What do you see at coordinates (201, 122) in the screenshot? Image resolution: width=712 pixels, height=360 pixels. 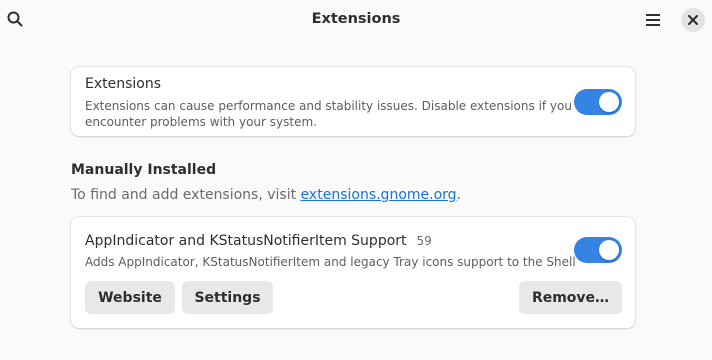 I see `extensions-toggle-description-line2: encounter problems with your system.` at bounding box center [201, 122].